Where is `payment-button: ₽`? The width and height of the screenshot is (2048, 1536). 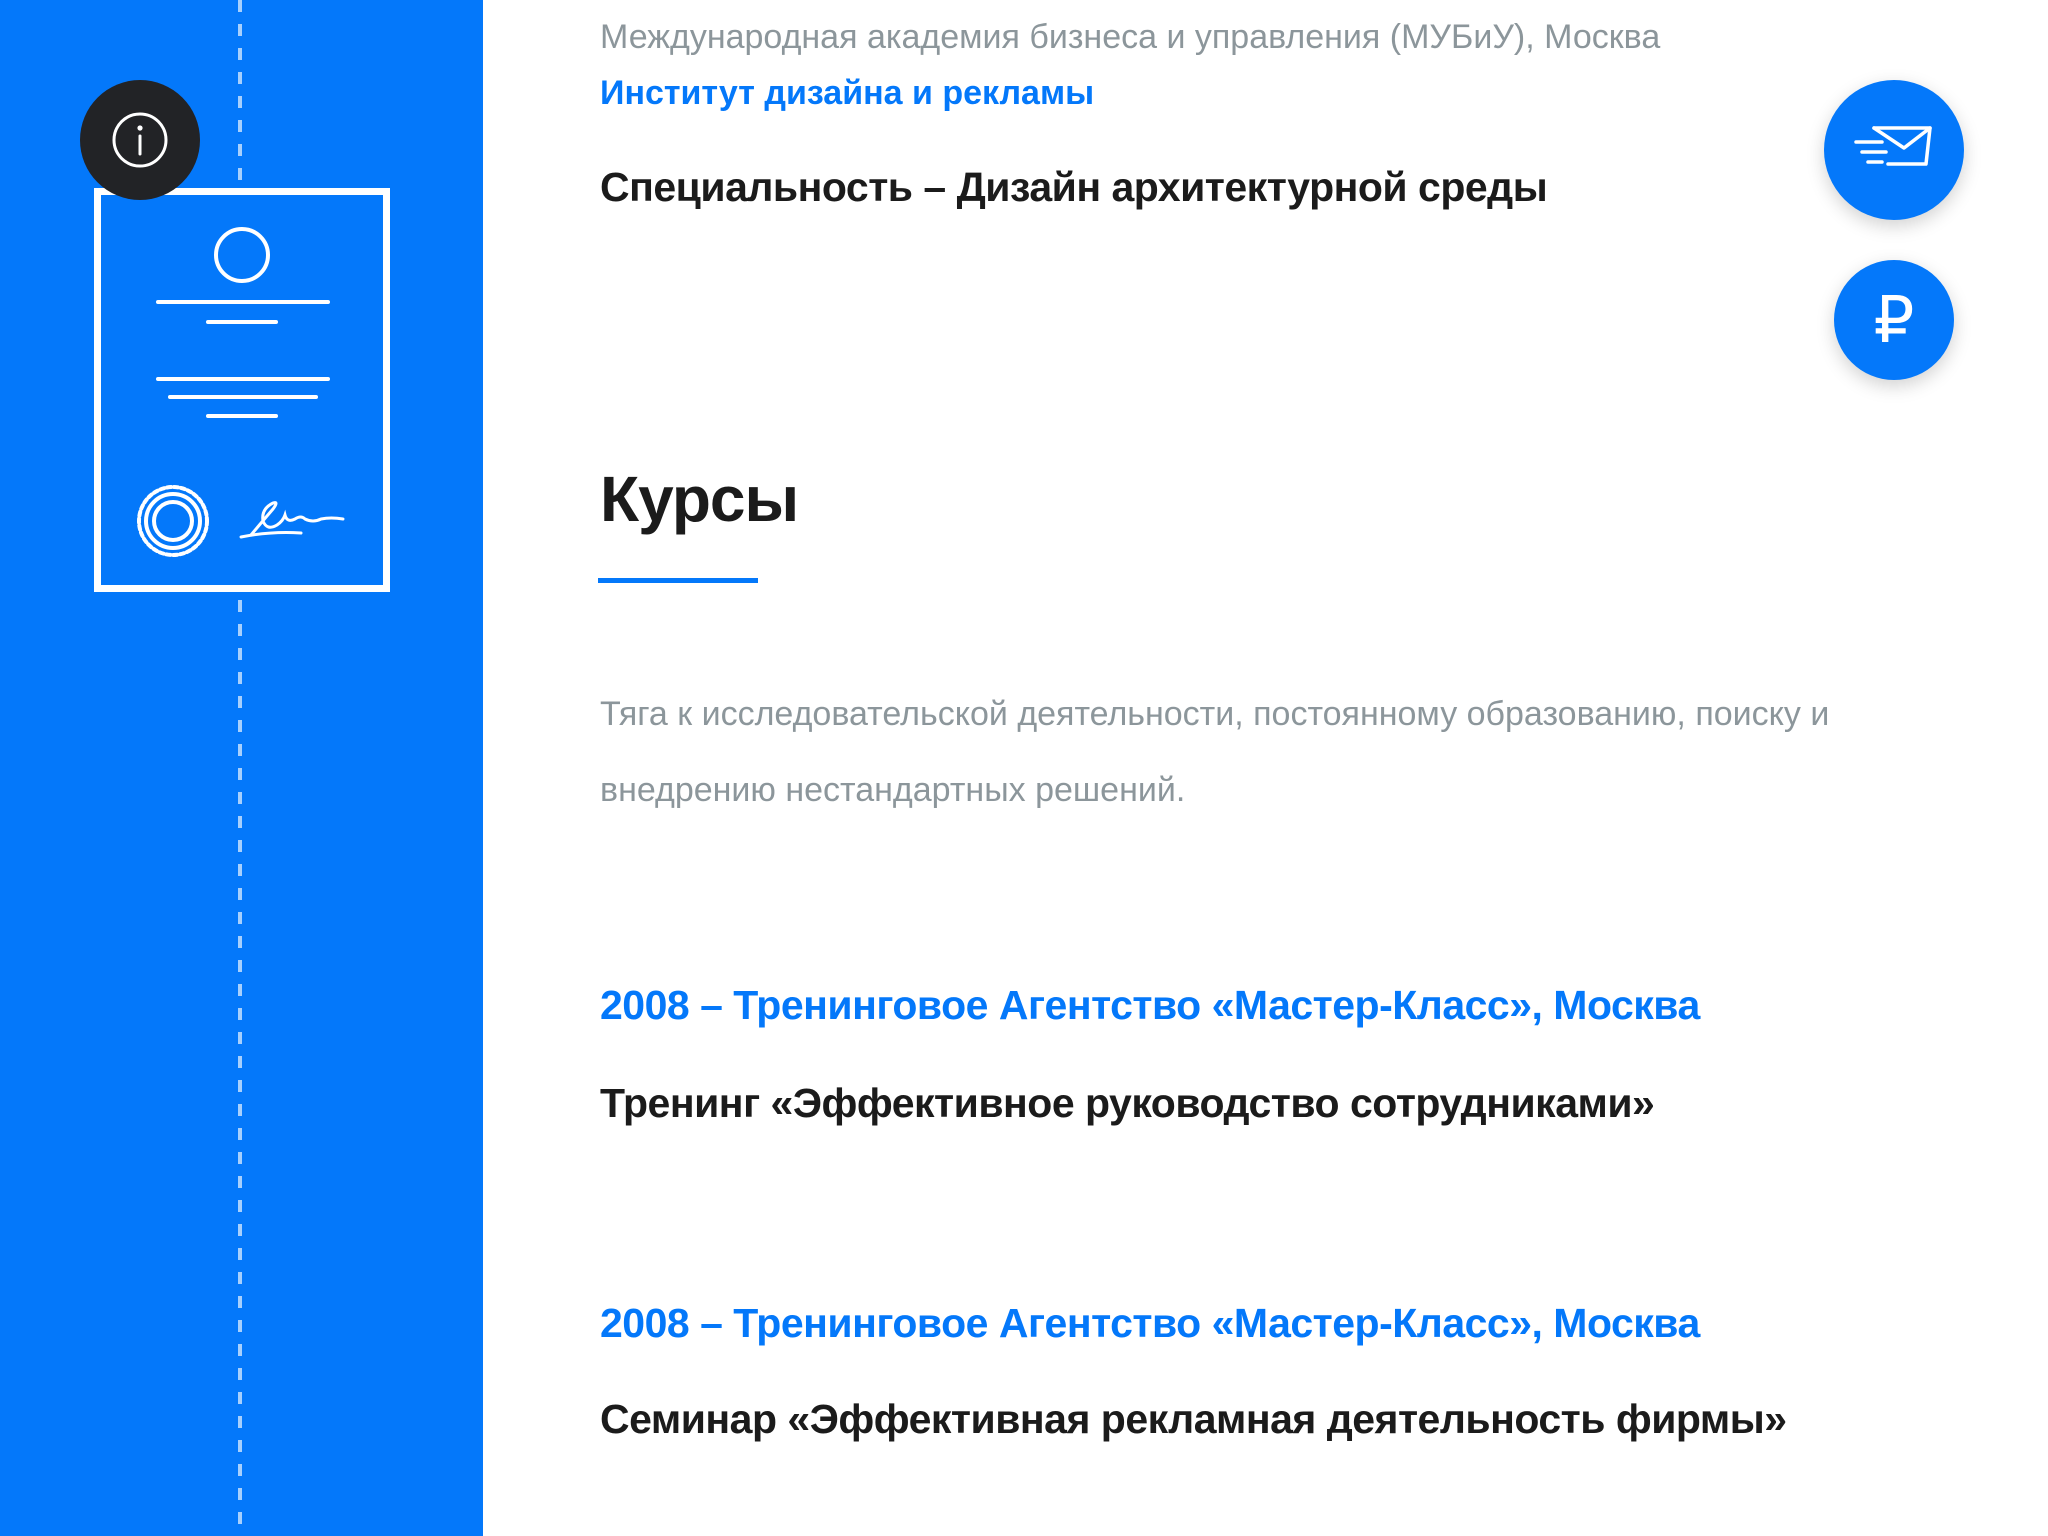
payment-button: ₽ is located at coordinates (1894, 320).